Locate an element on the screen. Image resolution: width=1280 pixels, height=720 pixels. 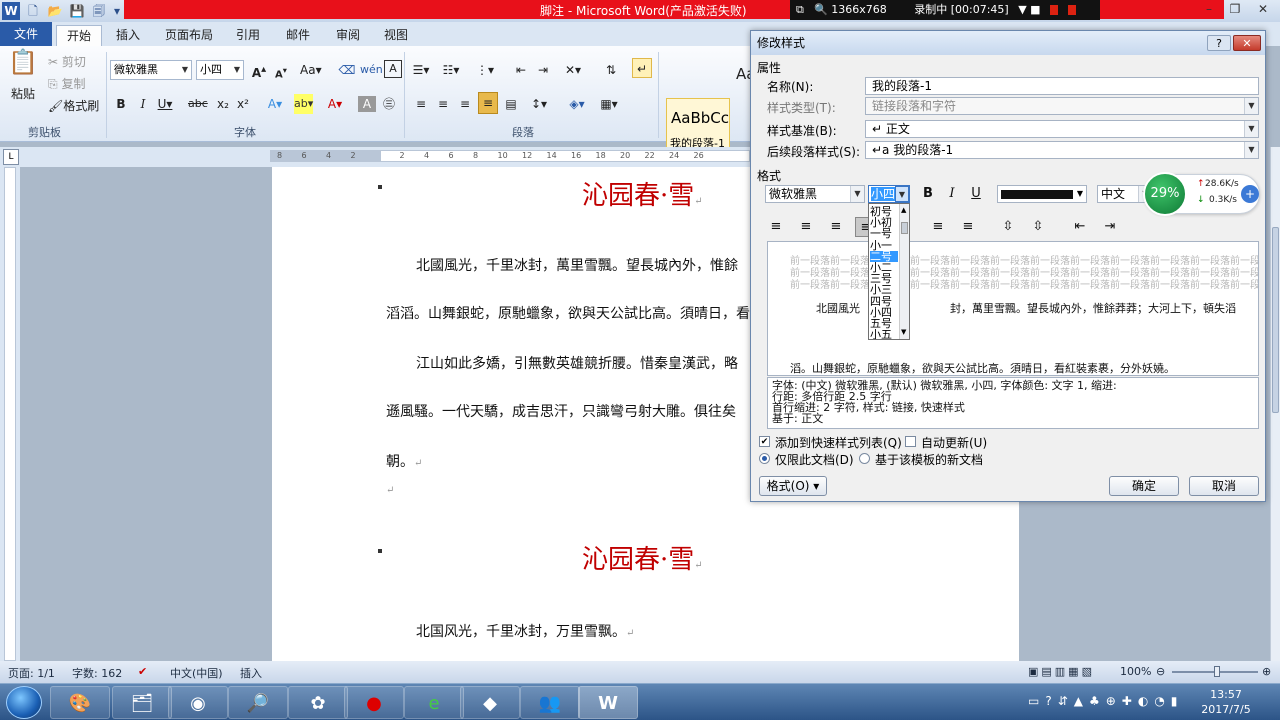
dialog-align-center-button: ≡ is located at coordinates (806, 227).